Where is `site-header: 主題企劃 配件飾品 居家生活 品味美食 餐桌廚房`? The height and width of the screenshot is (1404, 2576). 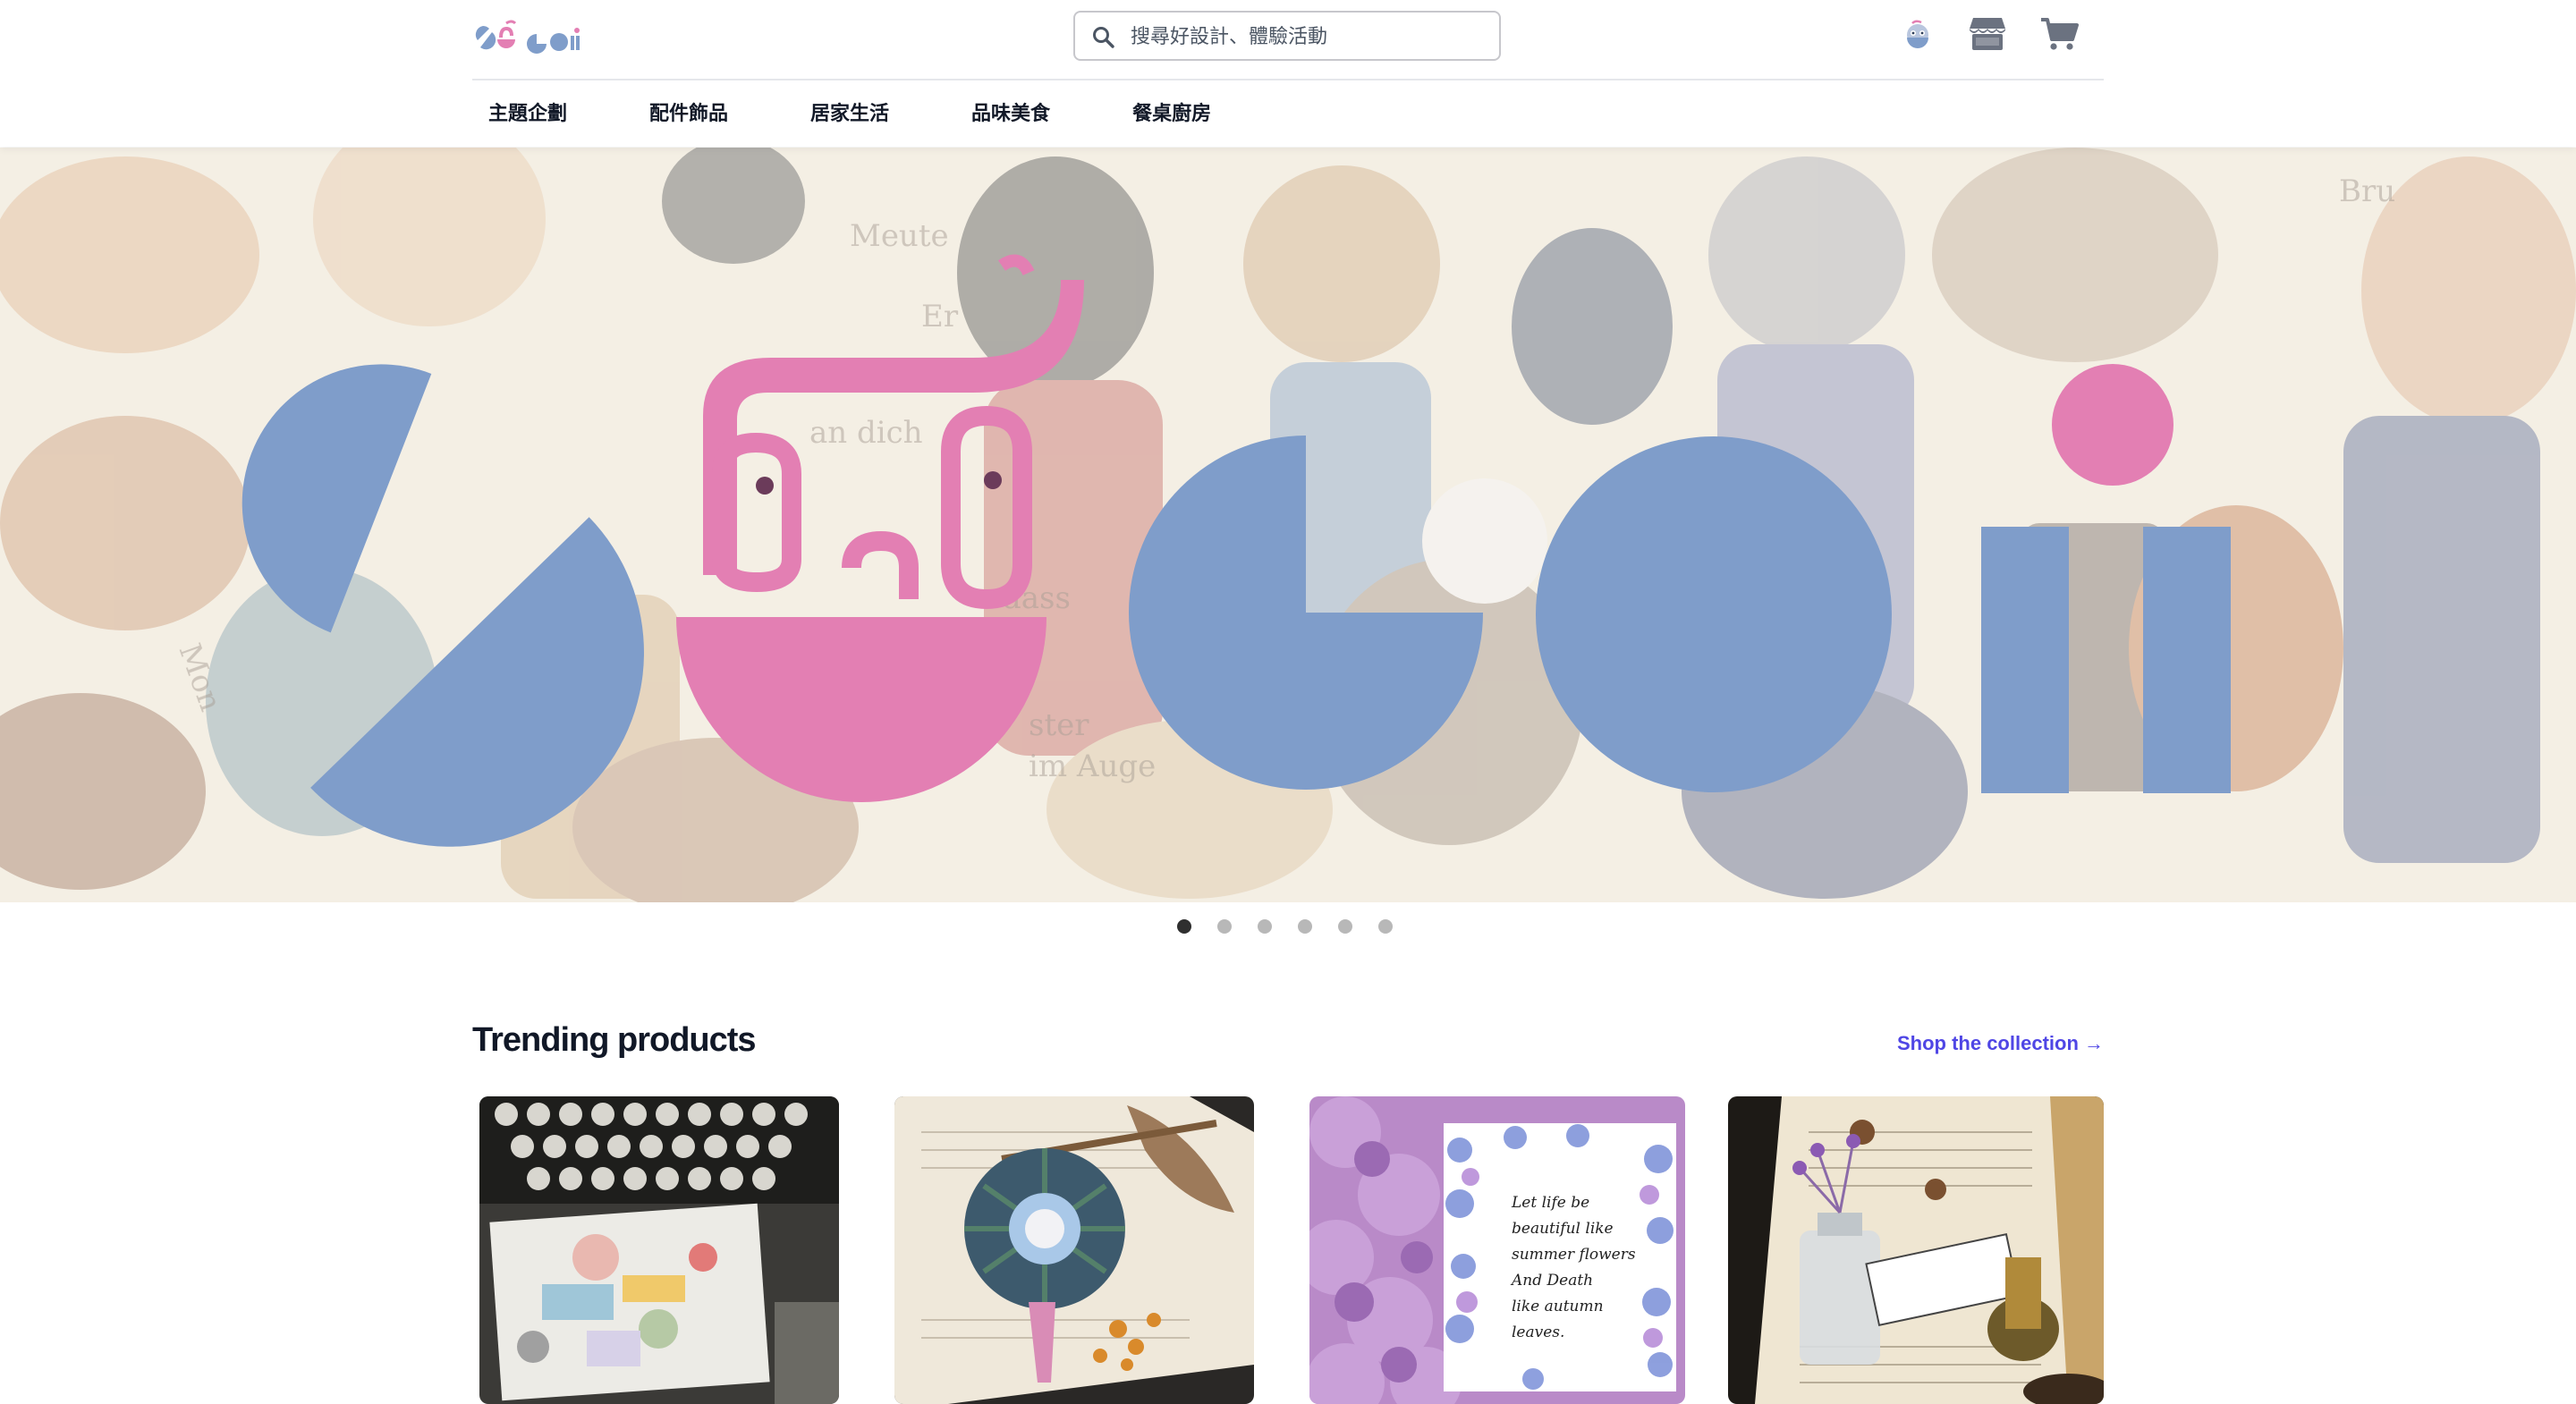 site-header: 主題企劃 配件飾品 居家生活 品味美食 餐桌廚房 is located at coordinates (1288, 73).